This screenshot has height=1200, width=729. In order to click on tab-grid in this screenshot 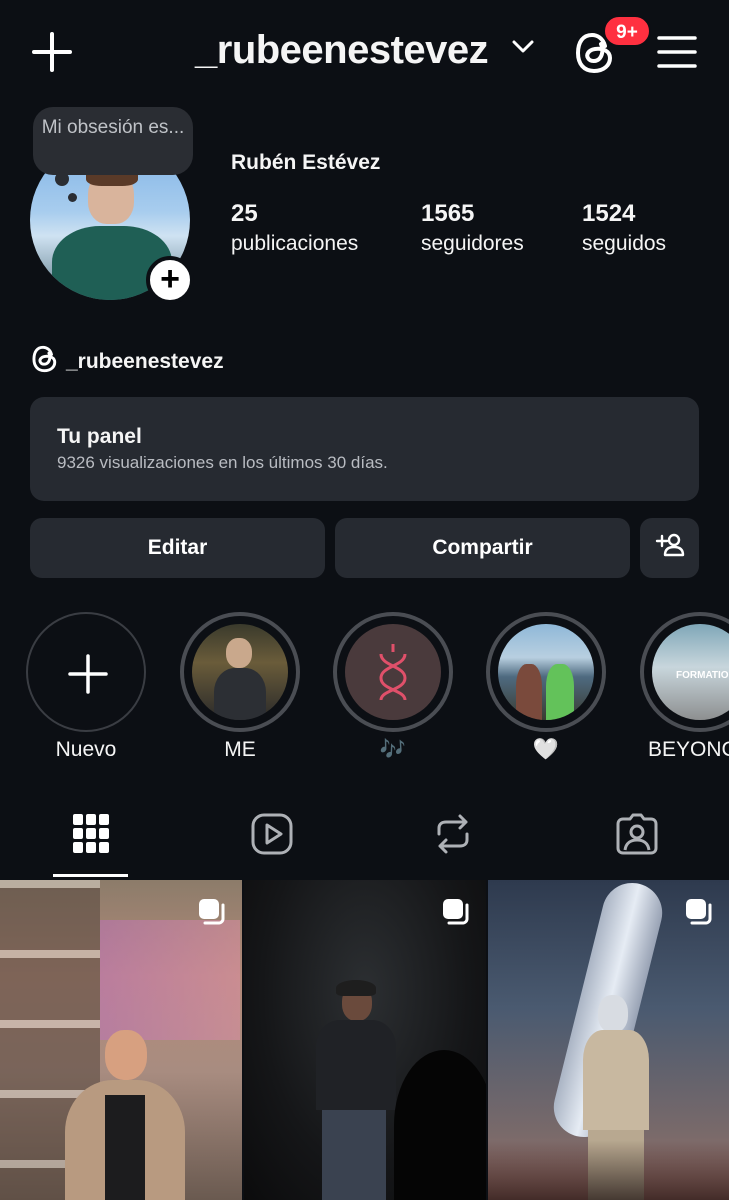, I will do `click(91, 836)`.